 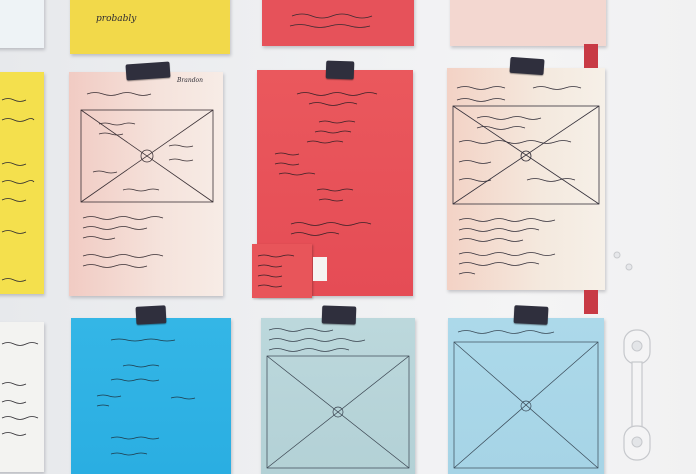 What do you see at coordinates (617, 255) in the screenshot?
I see `wall-pin-upper` at bounding box center [617, 255].